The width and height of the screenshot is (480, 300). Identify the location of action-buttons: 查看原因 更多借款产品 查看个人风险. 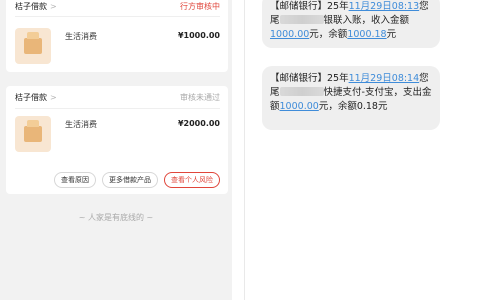
(137, 180).